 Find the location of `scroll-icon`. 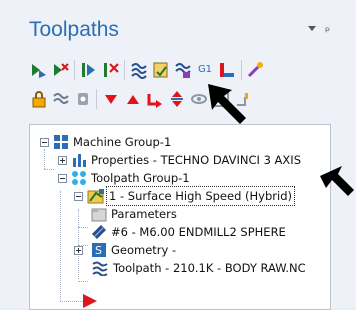

scroll-icon is located at coordinates (177, 99).